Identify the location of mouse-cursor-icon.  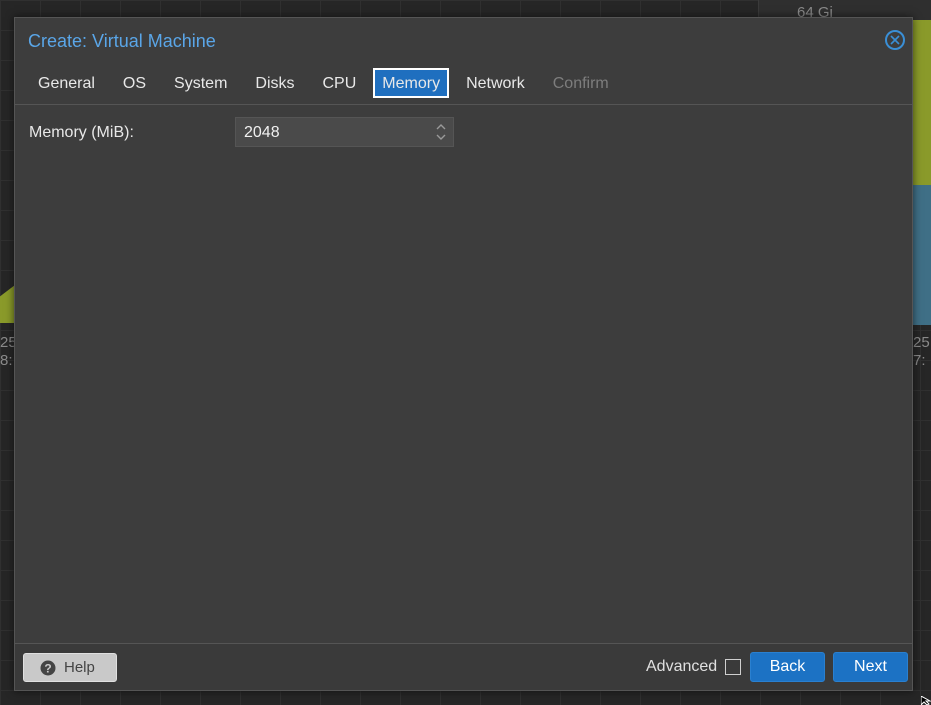
(926, 700).